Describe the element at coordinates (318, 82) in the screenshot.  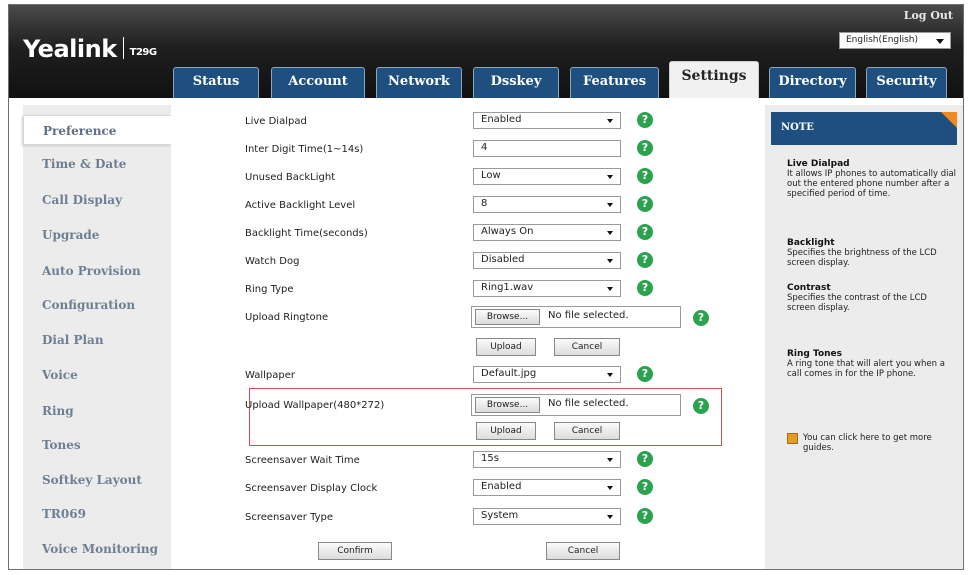
I see `tab-account: Account` at that location.